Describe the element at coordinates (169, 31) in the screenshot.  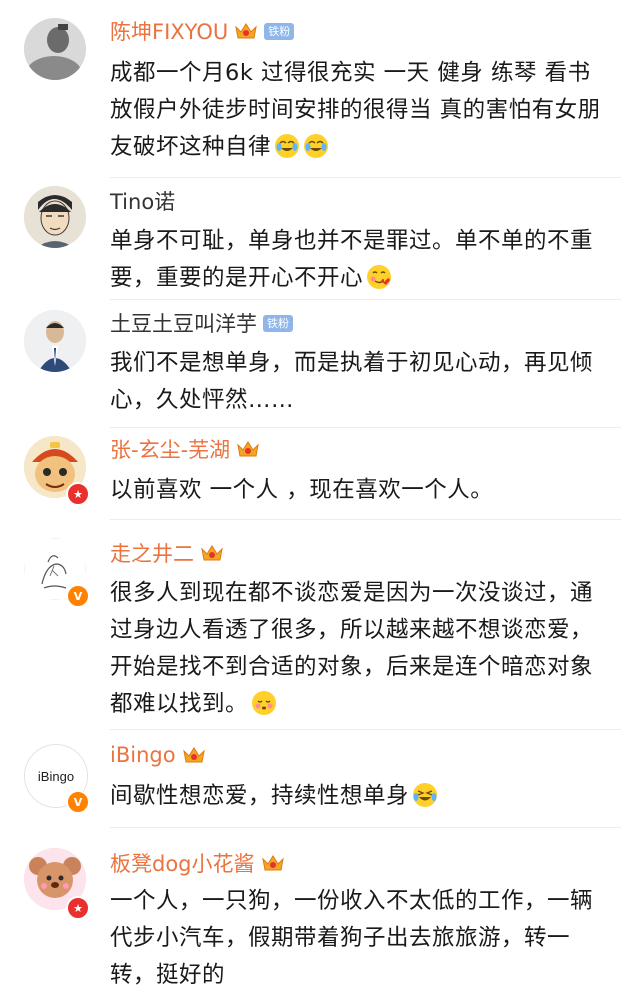
I see `username: 陈坤FIXYOU` at that location.